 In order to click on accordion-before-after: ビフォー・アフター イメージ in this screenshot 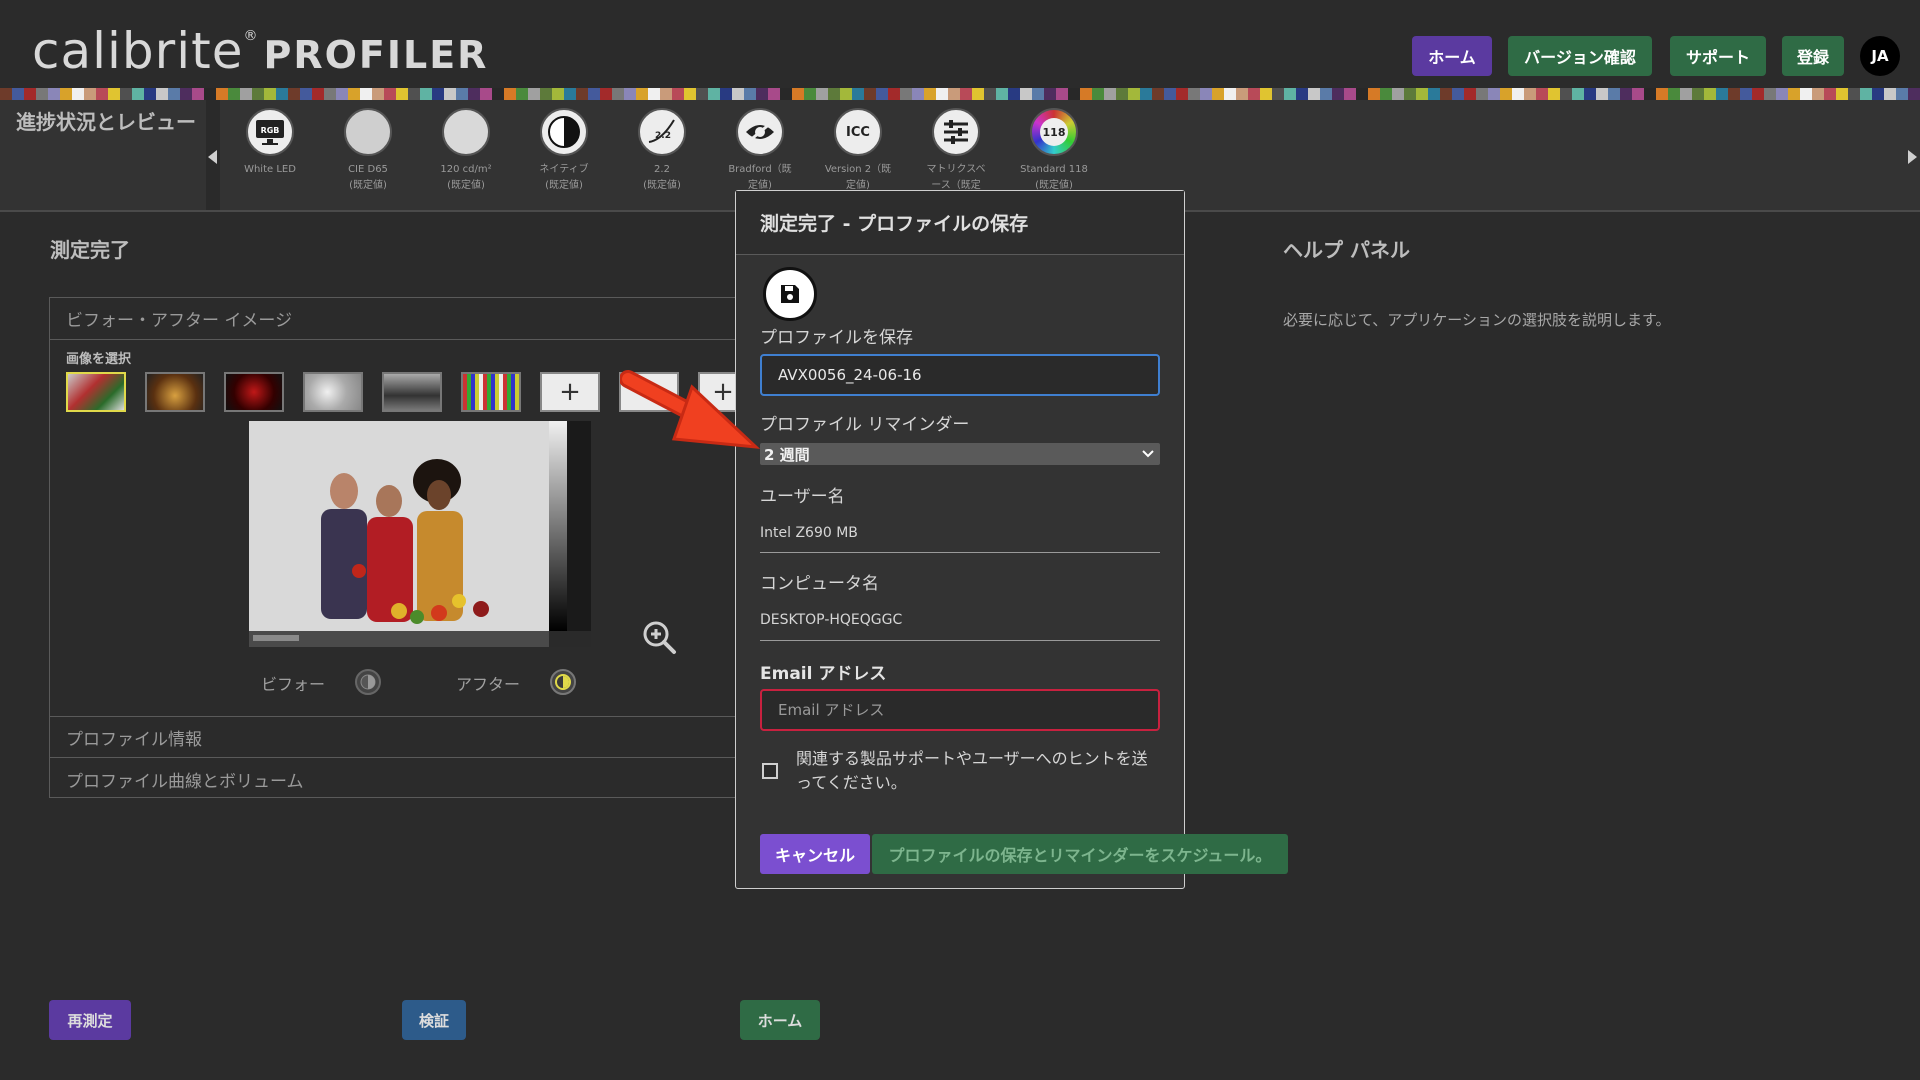, I will do `click(400, 319)`.